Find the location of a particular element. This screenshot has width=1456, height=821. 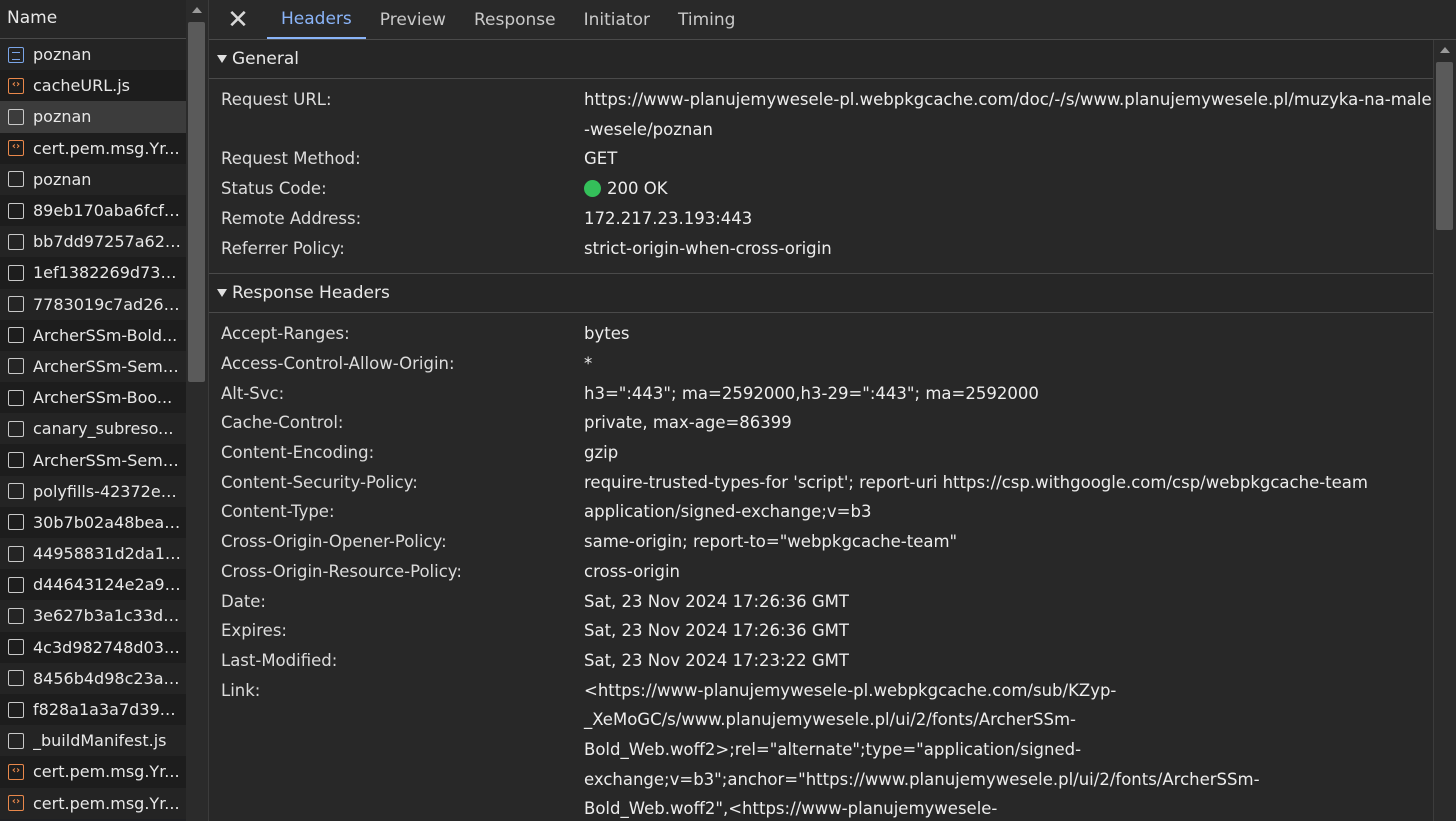

general-section-header: General is located at coordinates (821, 59).